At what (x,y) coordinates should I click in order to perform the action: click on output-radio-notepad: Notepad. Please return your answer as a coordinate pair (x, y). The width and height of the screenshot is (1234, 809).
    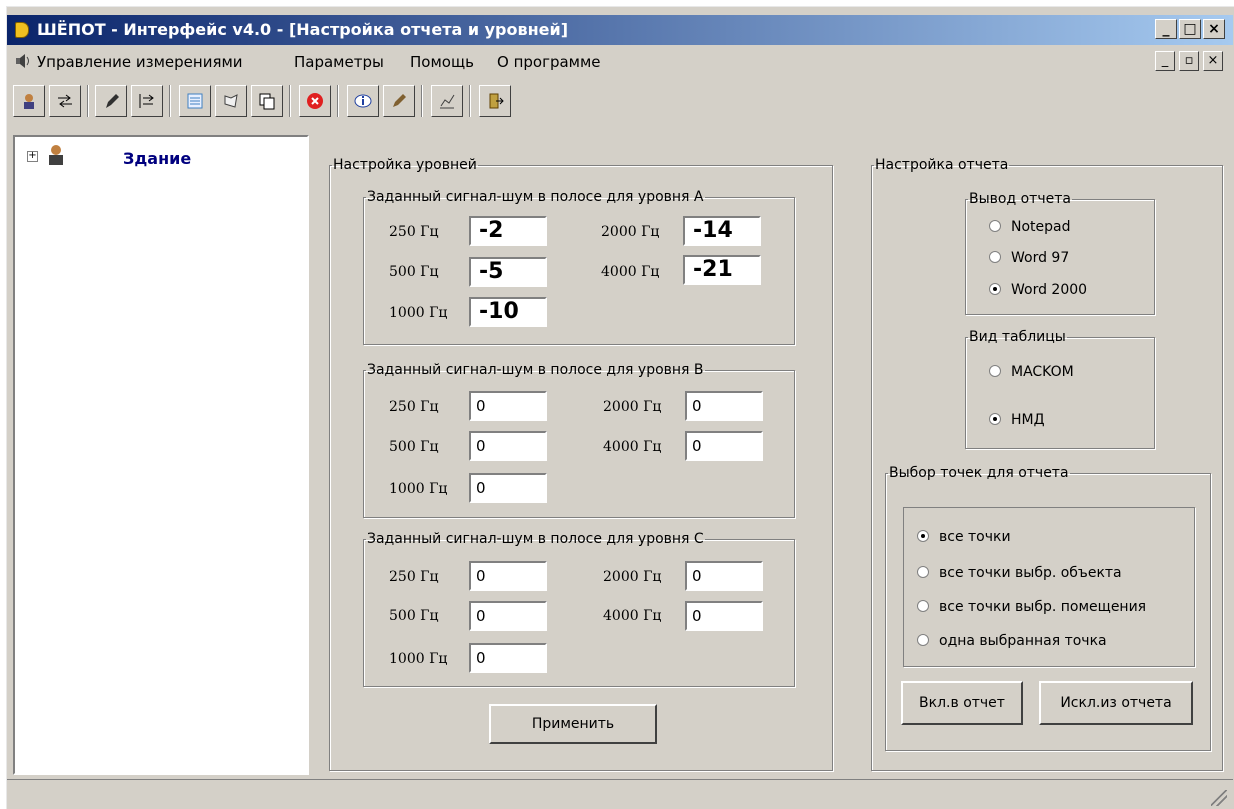
    Looking at the image, I should click on (1030, 227).